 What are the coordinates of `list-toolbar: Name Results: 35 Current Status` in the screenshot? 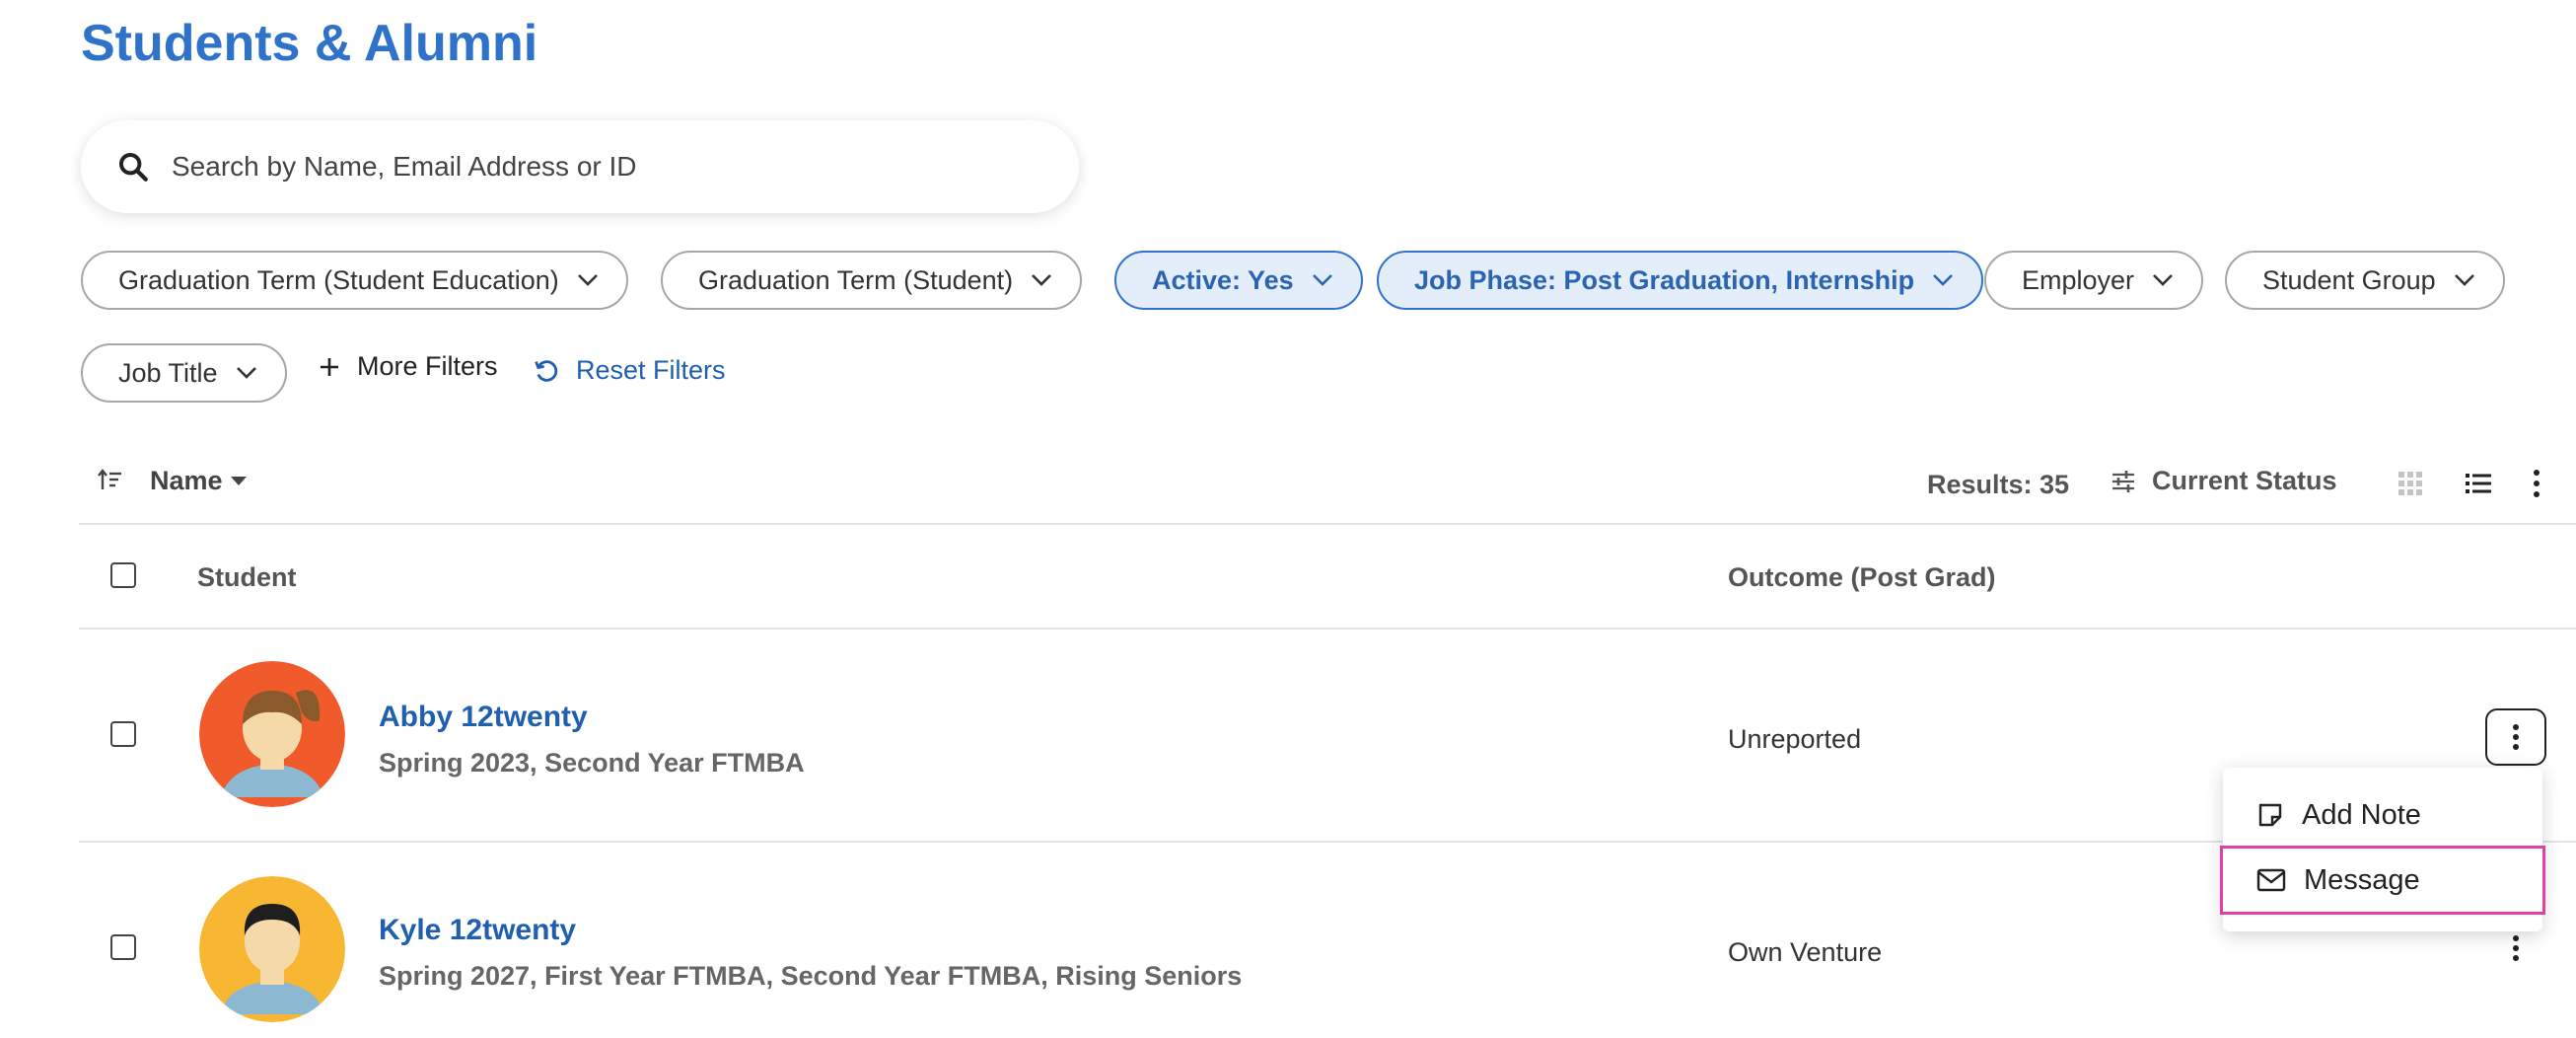 It's located at (1328, 482).